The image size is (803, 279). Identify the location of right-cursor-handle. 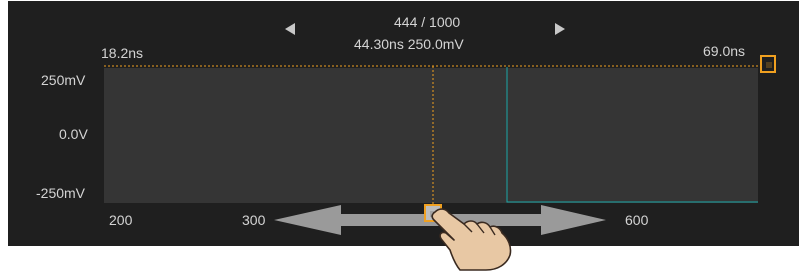
(768, 64).